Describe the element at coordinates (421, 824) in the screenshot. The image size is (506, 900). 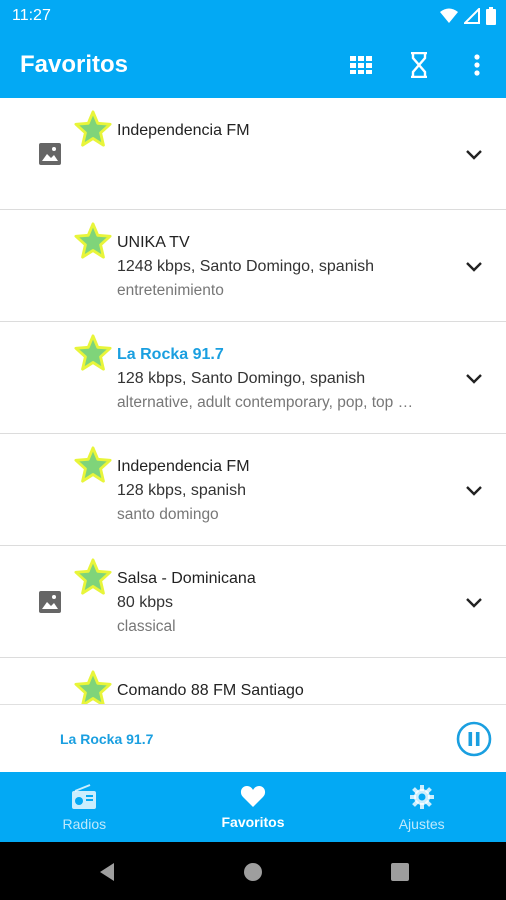
I see `nav-label-ajustes: Ajustes` at that location.